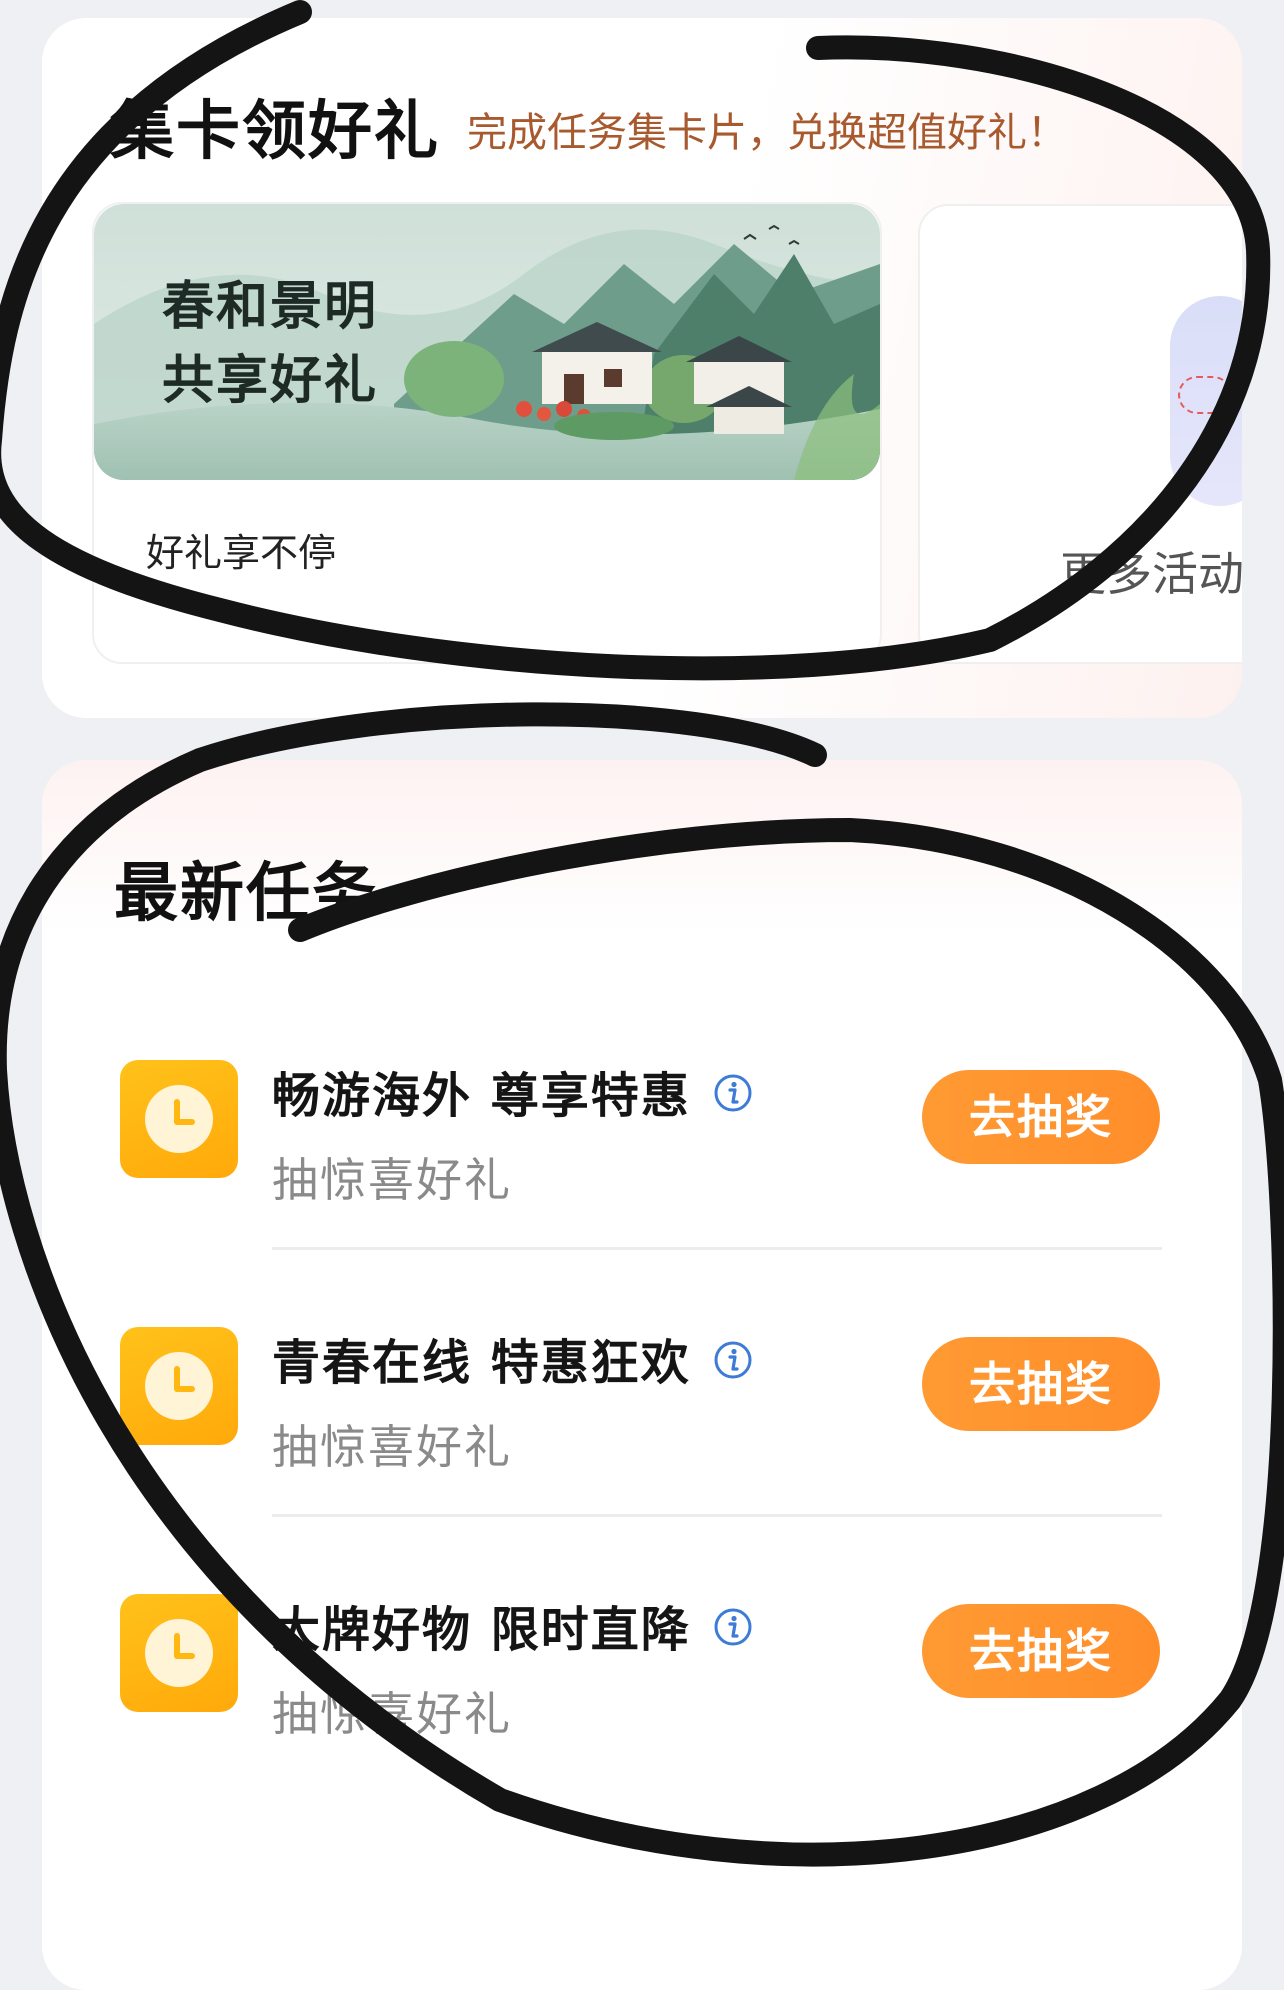 The width and height of the screenshot is (1284, 1990). What do you see at coordinates (270, 307) in the screenshot?
I see `banner-title-line-1: 春和景明` at bounding box center [270, 307].